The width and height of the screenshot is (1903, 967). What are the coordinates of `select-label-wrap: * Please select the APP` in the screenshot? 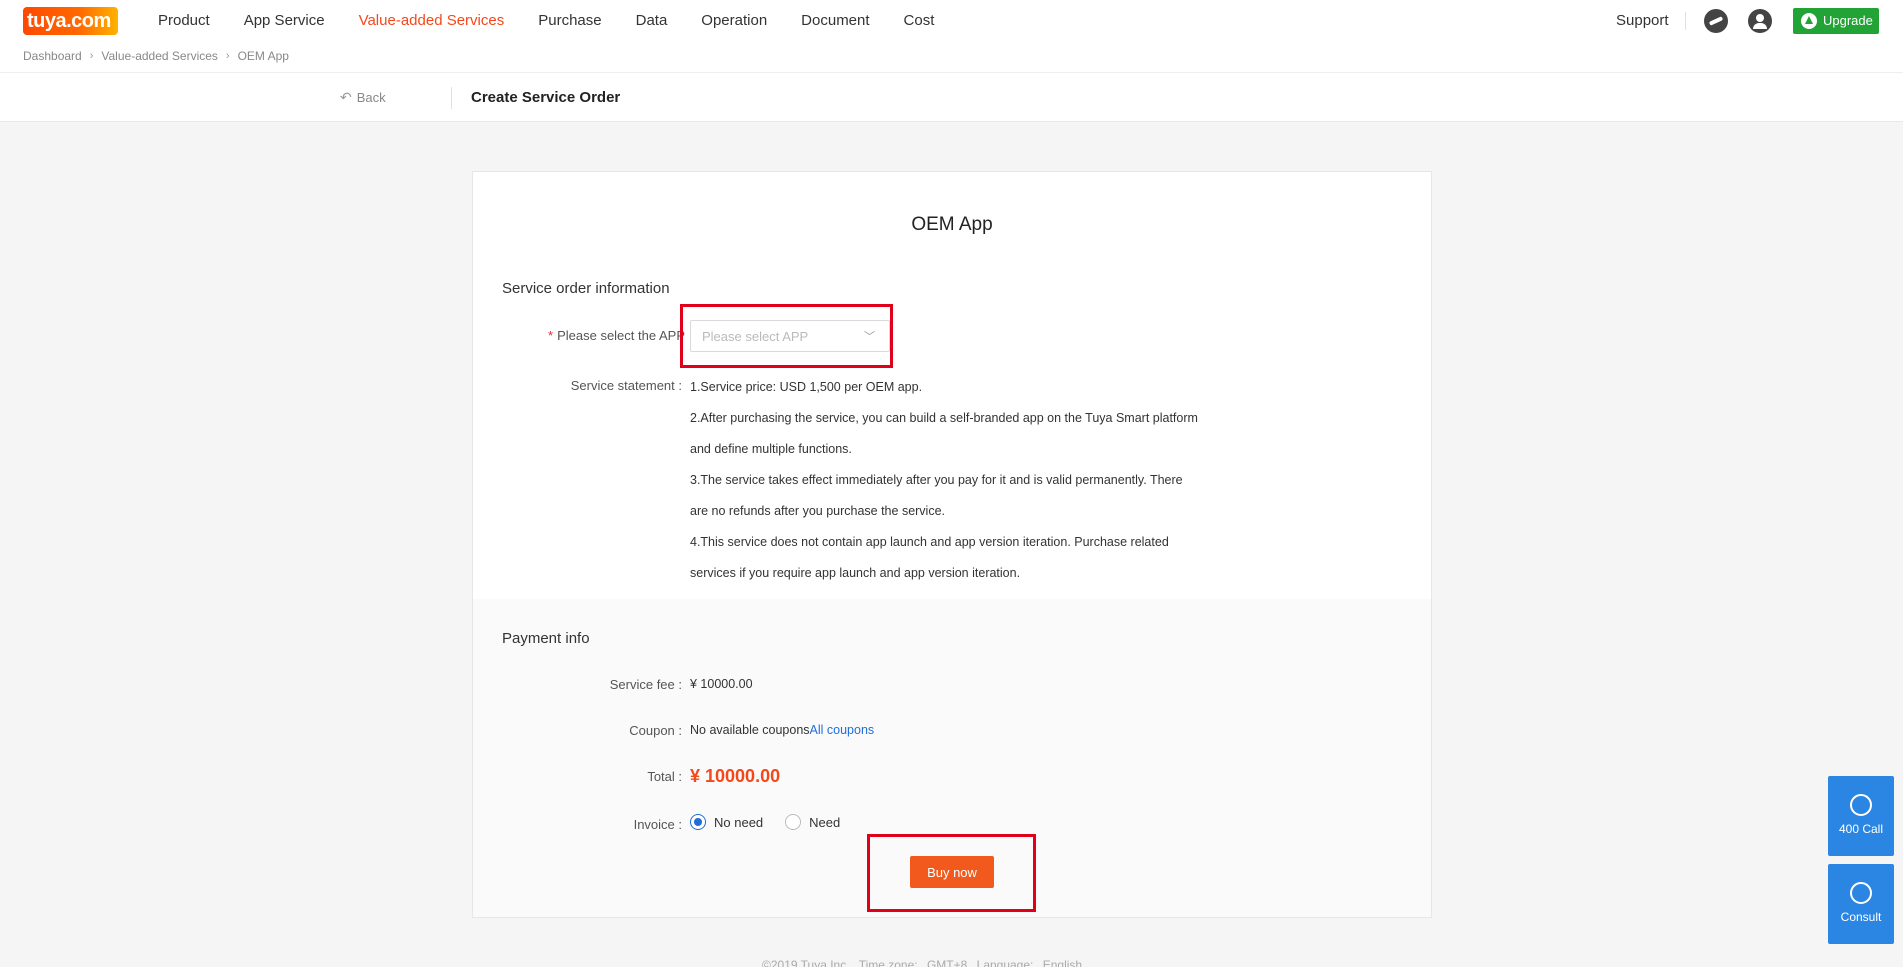 It's located at (579, 338).